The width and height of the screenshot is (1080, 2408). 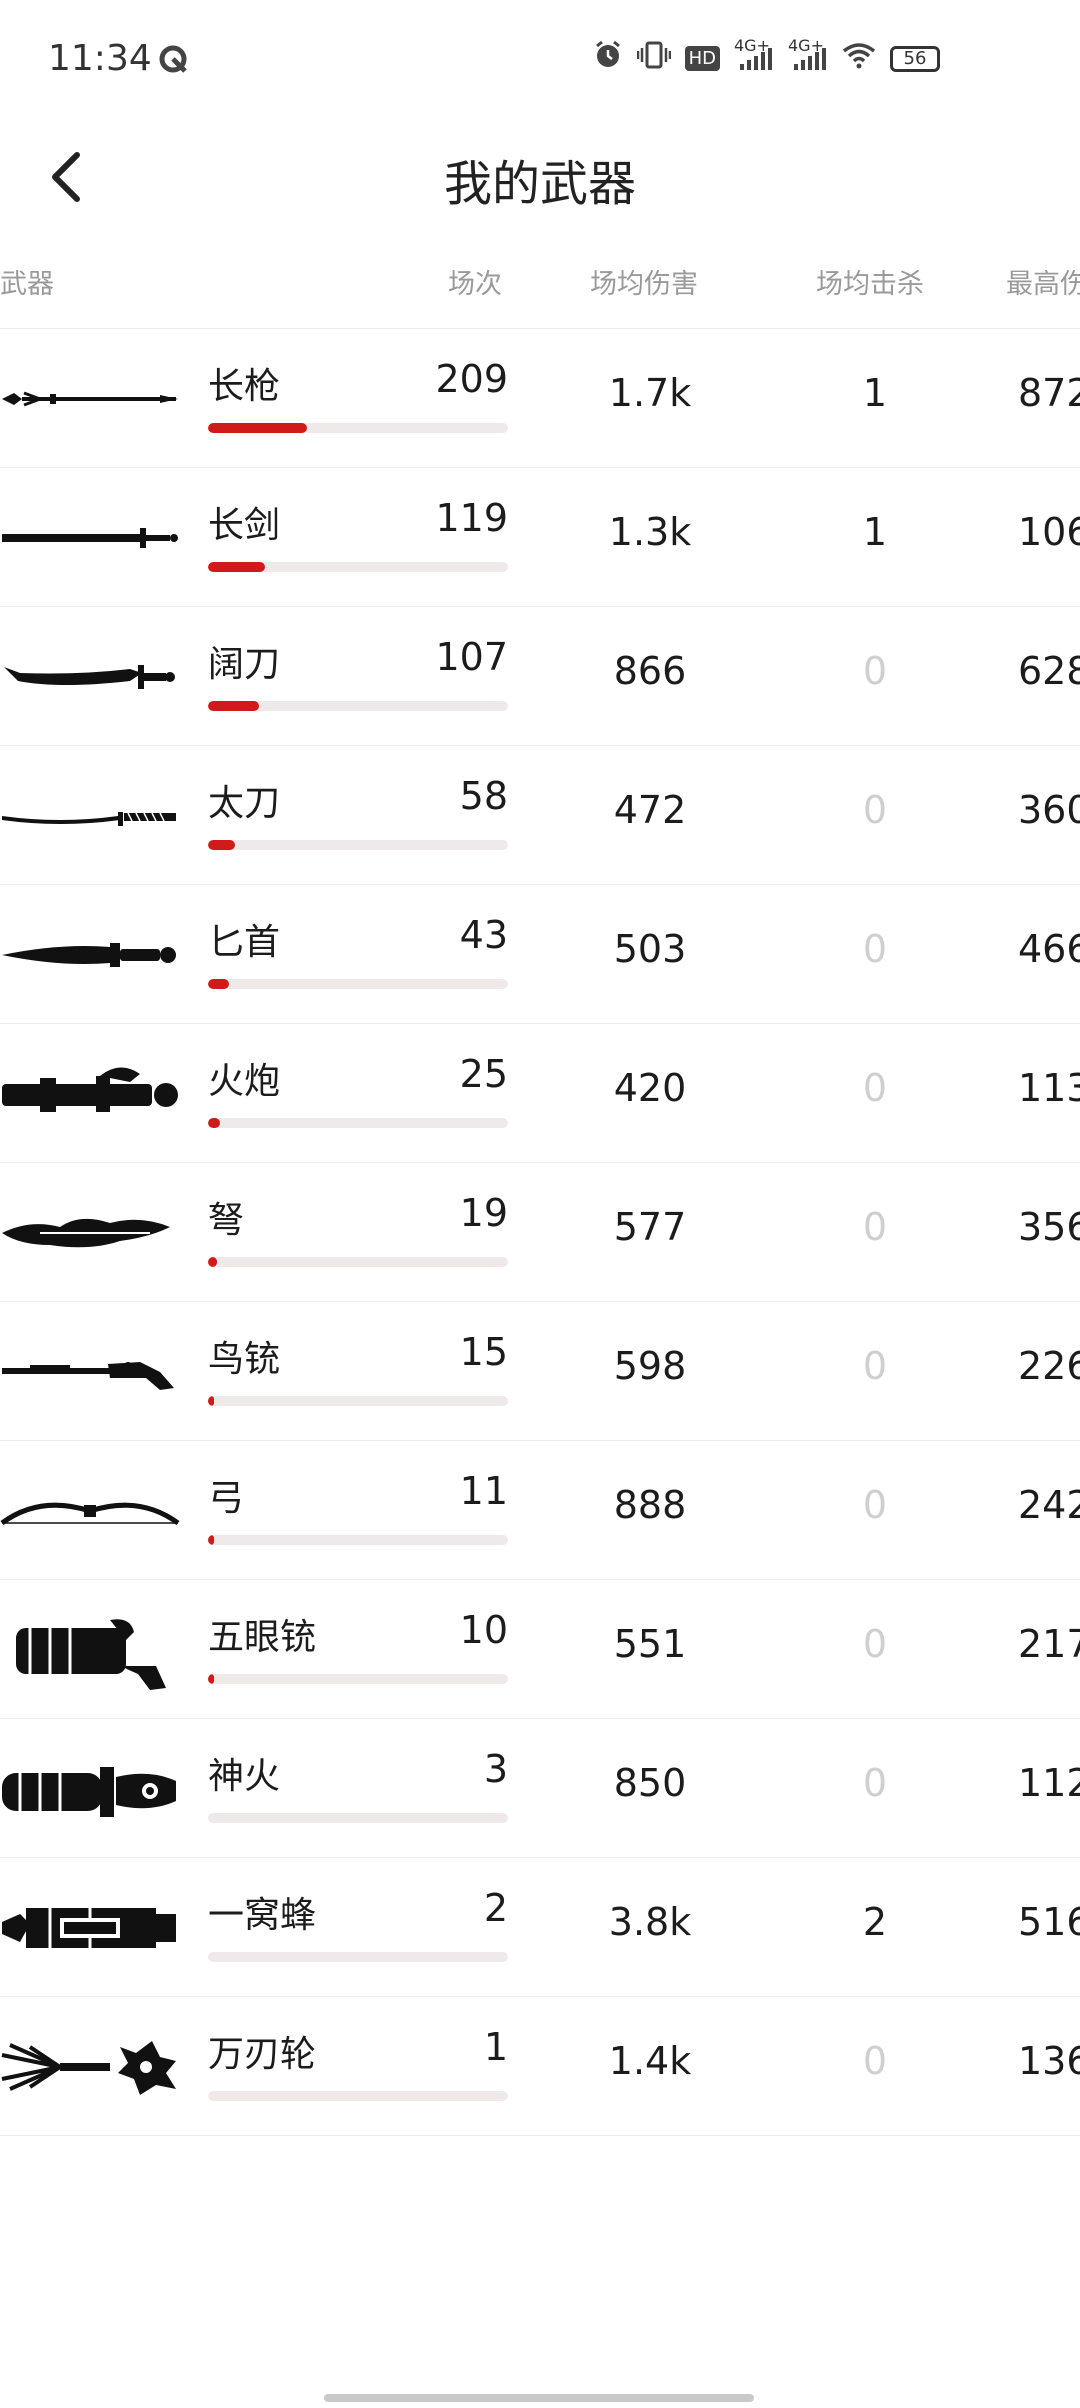 What do you see at coordinates (539, 2398) in the screenshot?
I see `home-indicator` at bounding box center [539, 2398].